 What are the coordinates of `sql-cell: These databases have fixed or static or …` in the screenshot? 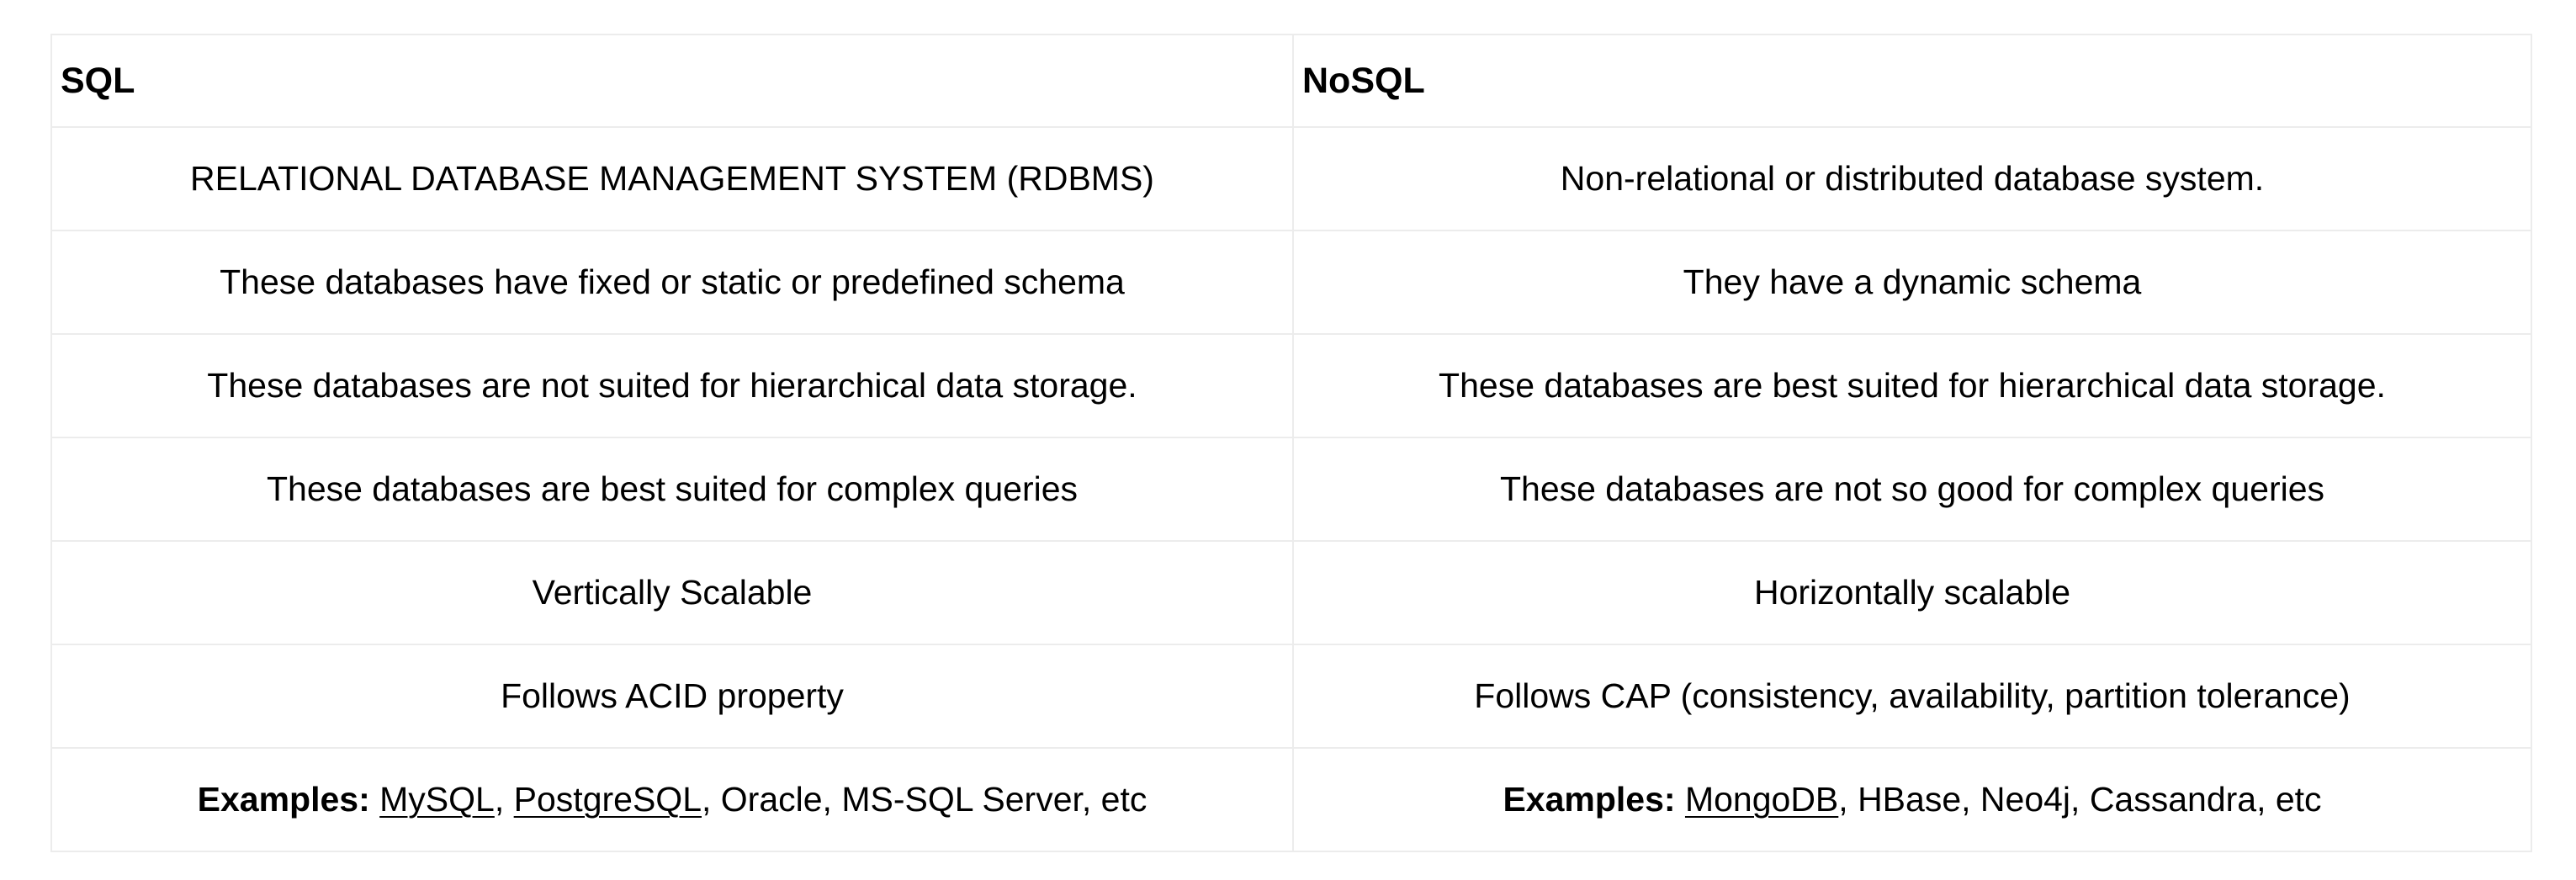 It's located at (672, 282).